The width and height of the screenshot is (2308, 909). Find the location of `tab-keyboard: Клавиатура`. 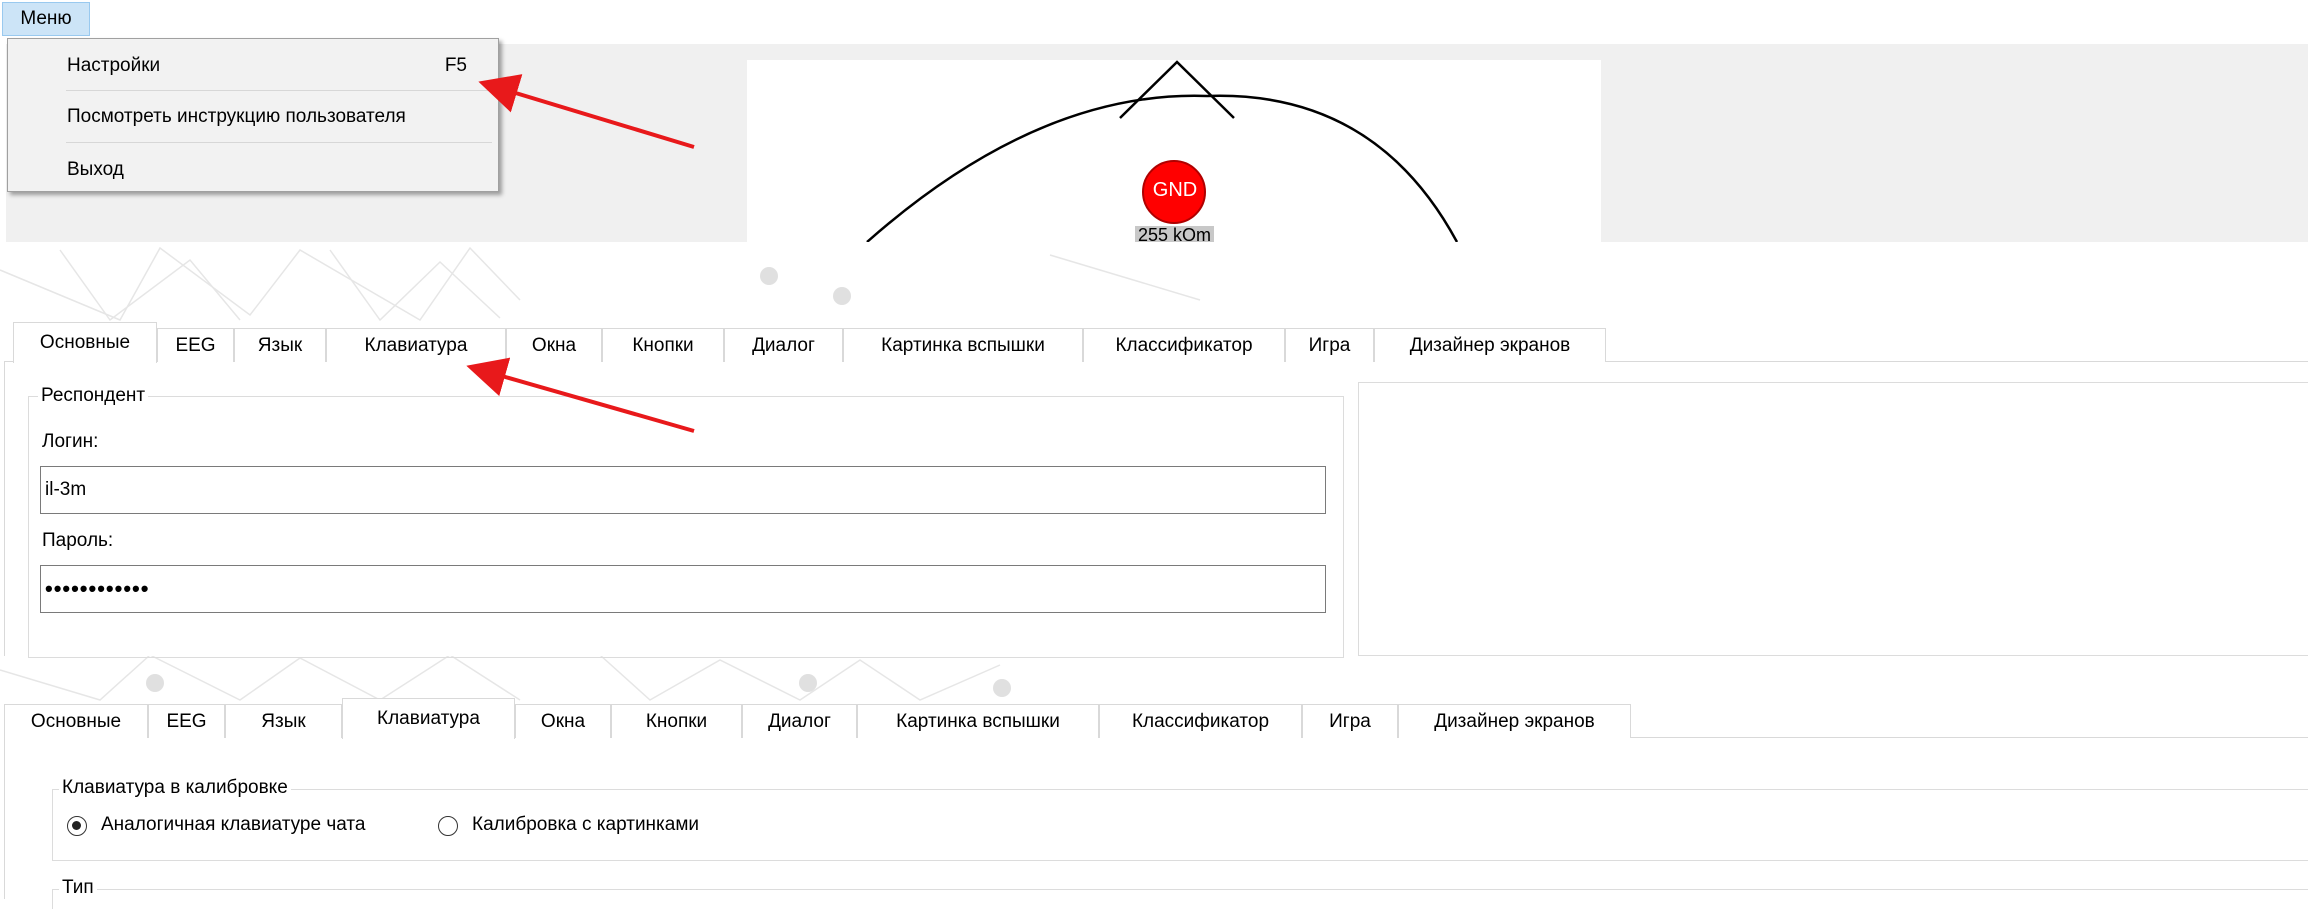

tab-keyboard: Клавиатура is located at coordinates (428, 718).